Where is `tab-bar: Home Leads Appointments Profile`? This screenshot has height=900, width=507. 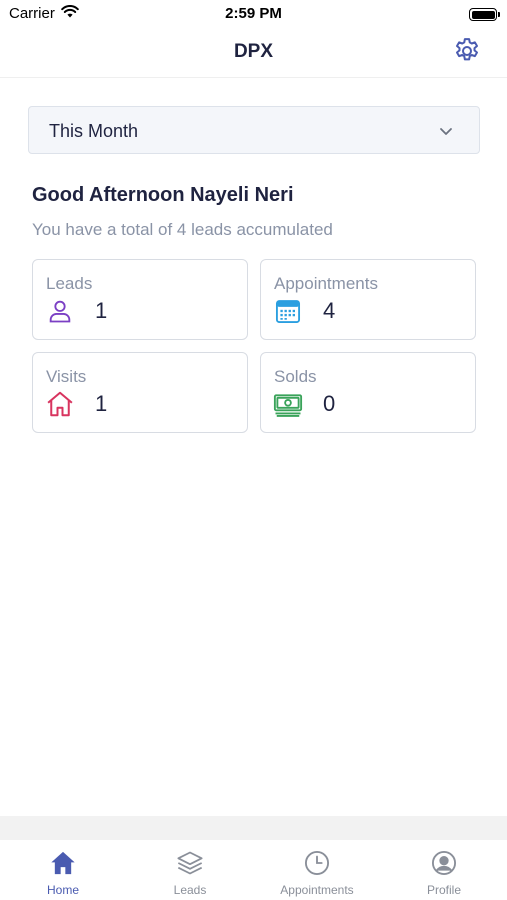 tab-bar: Home Leads Appointments Profile is located at coordinates (253, 858).